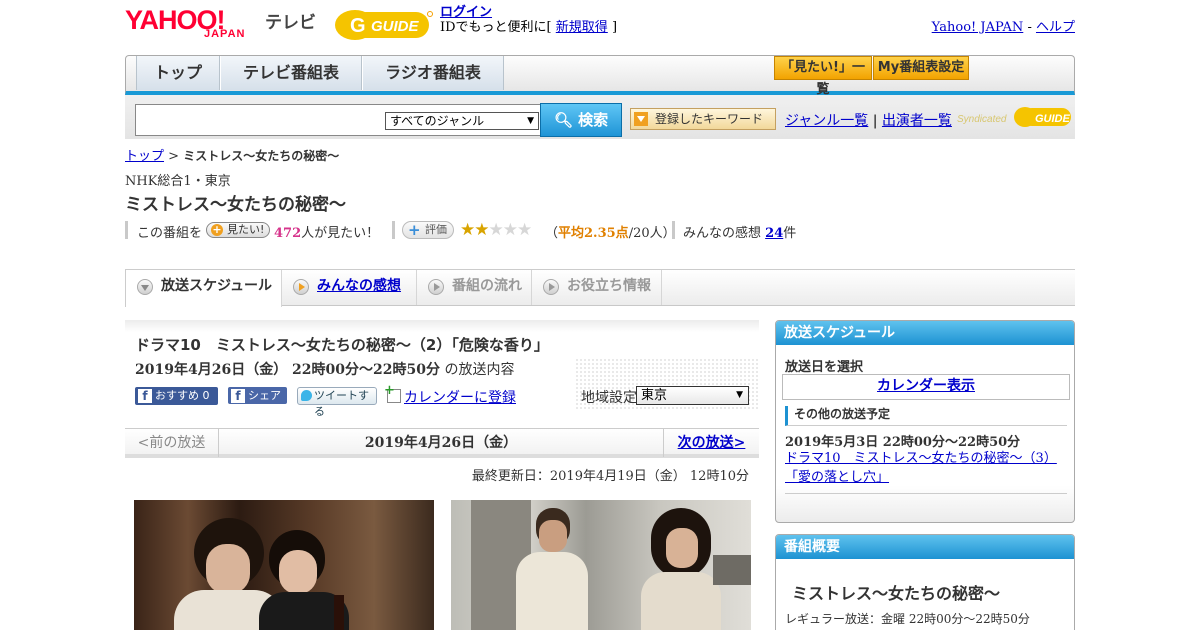 The image size is (1200, 630). I want to click on registered-keyword-button: 登録したキーワード, so click(703, 119).